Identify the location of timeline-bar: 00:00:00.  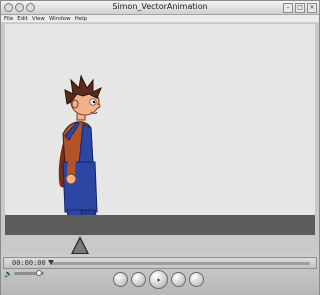
(160, 263).